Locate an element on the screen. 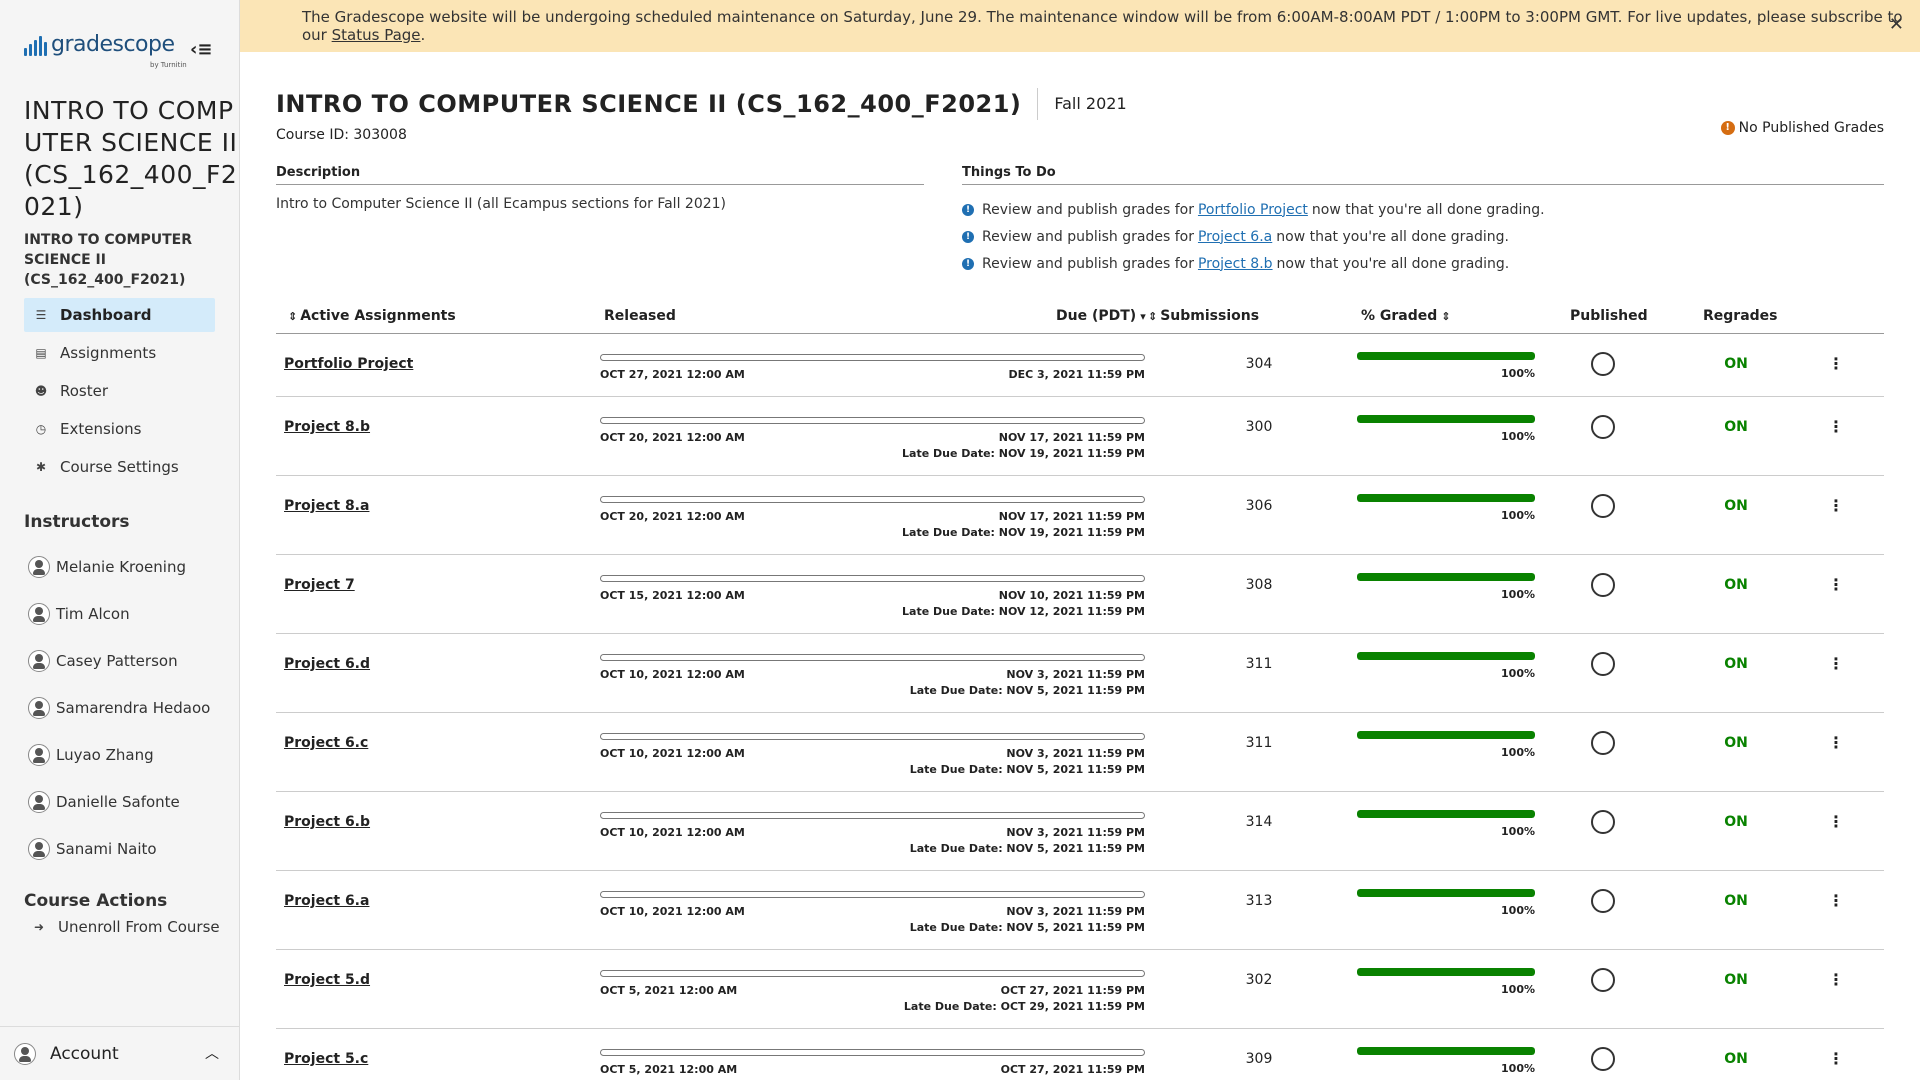  due-date: NOV 3, 2021 11:59 PM is located at coordinates (1075, 911).